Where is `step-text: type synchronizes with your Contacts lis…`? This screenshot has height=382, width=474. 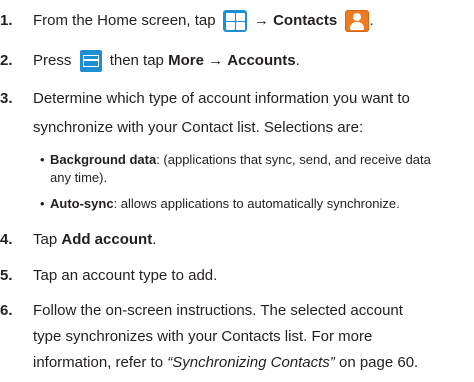
step-text: type synchronizes with your Contacts lis… is located at coordinates (203, 336).